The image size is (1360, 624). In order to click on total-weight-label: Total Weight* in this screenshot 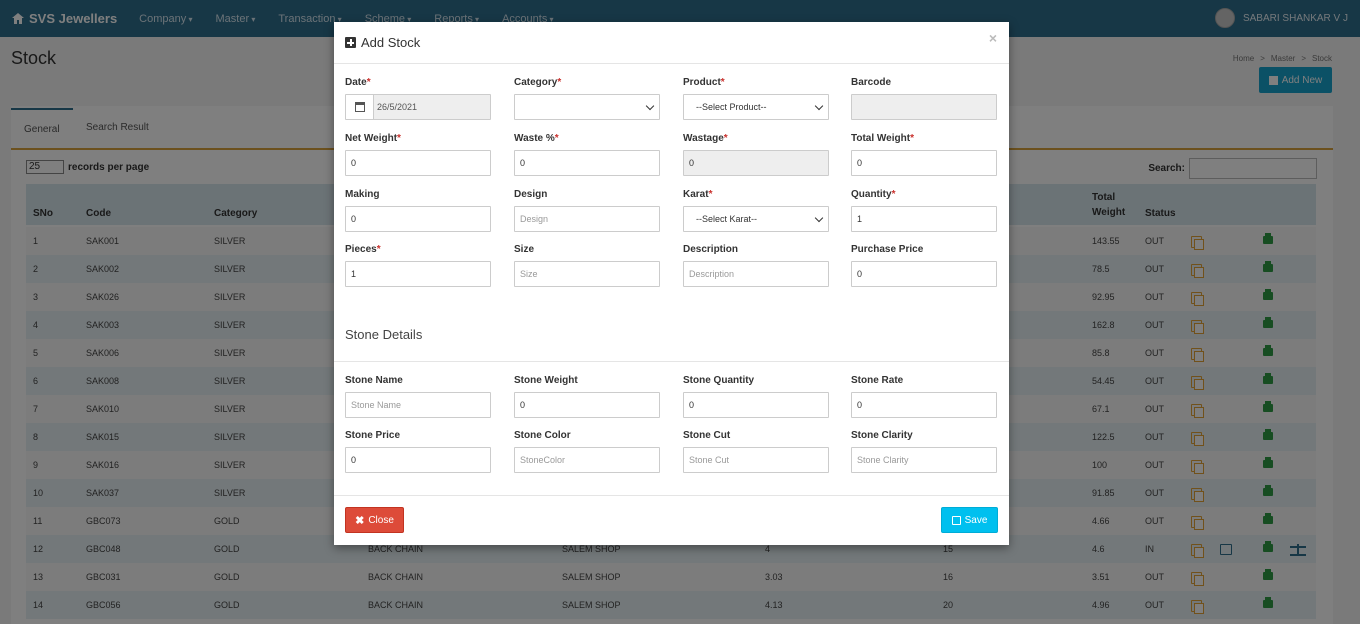, I will do `click(882, 138)`.